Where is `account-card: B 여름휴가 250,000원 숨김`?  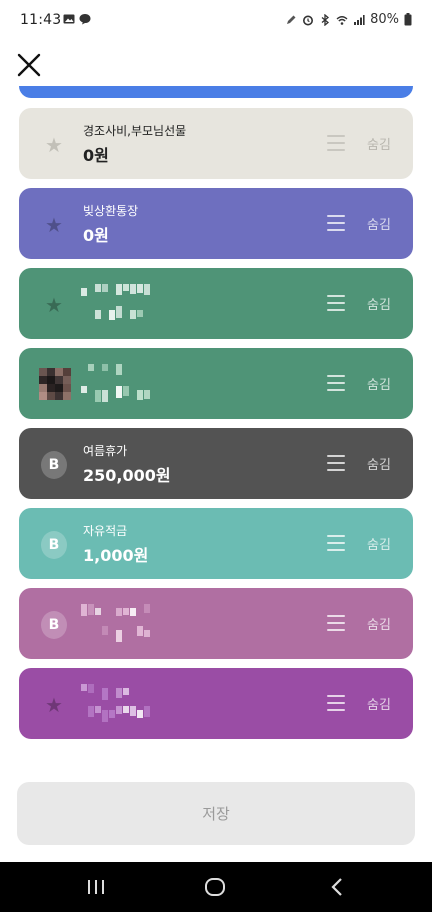
account-card: B 여름휴가 250,000원 숨김 is located at coordinates (216, 463).